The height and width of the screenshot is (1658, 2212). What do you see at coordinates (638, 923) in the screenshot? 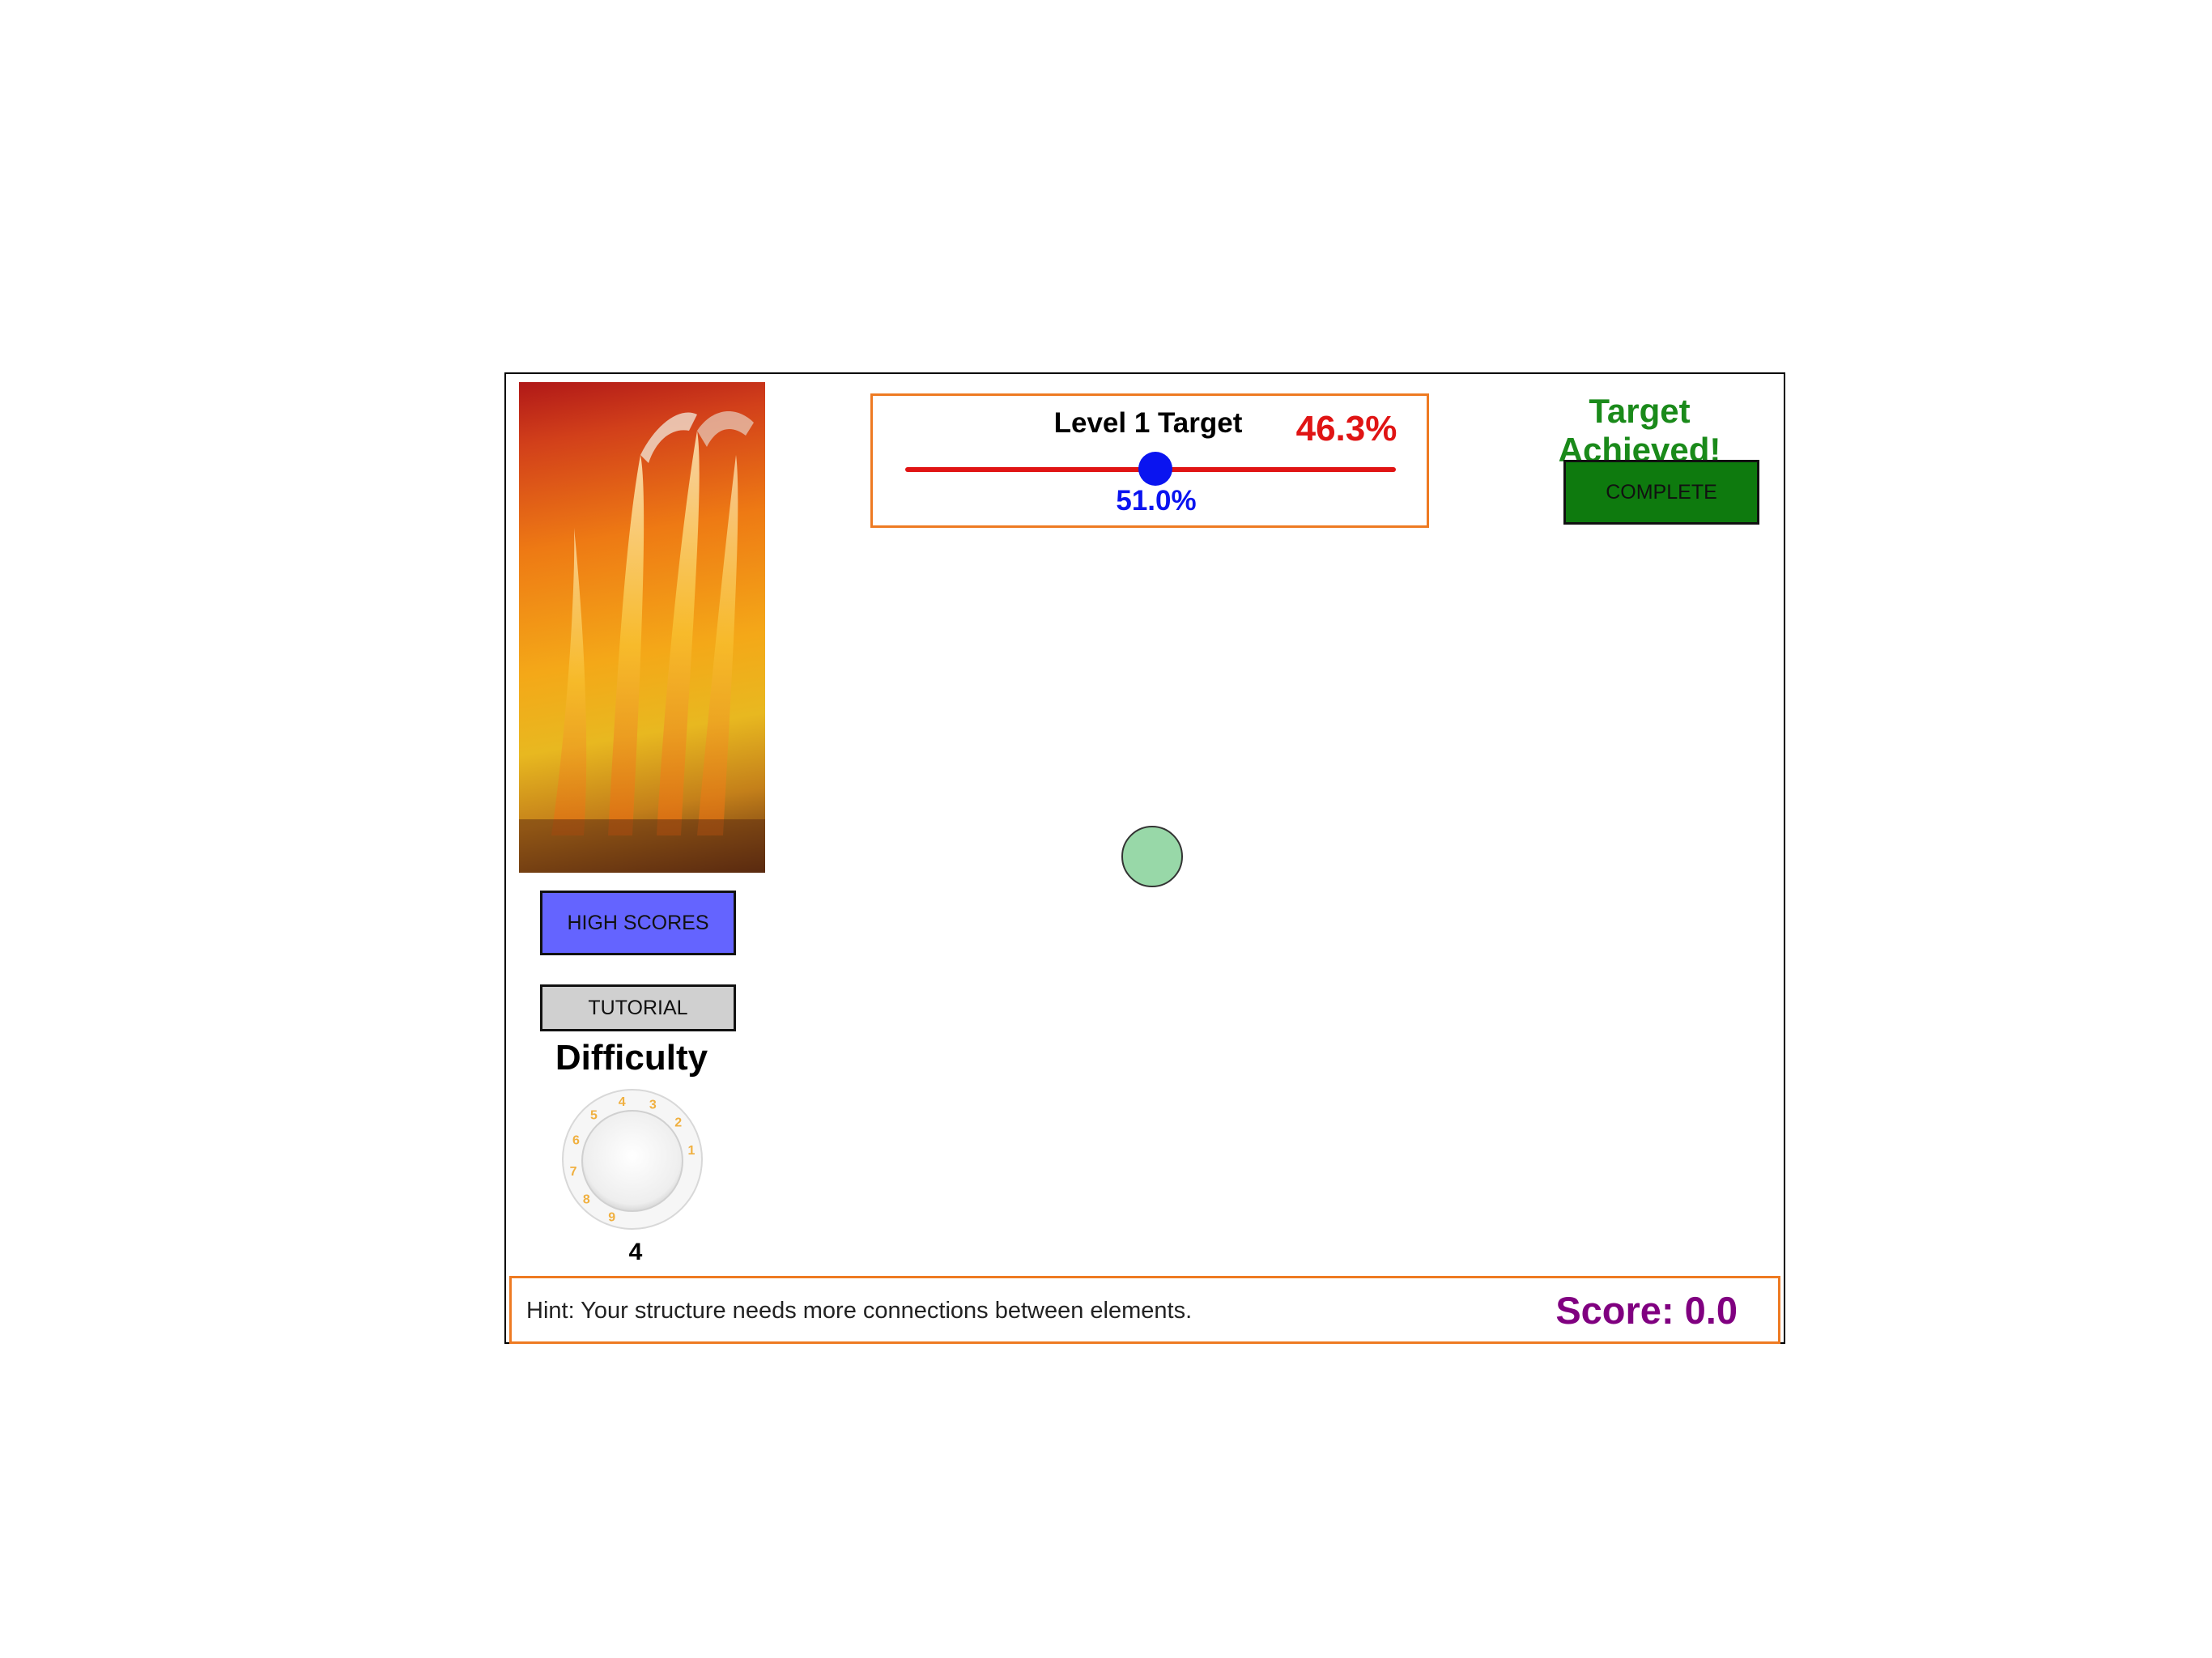
I see `high-scores-button: HIGH SCORES` at bounding box center [638, 923].